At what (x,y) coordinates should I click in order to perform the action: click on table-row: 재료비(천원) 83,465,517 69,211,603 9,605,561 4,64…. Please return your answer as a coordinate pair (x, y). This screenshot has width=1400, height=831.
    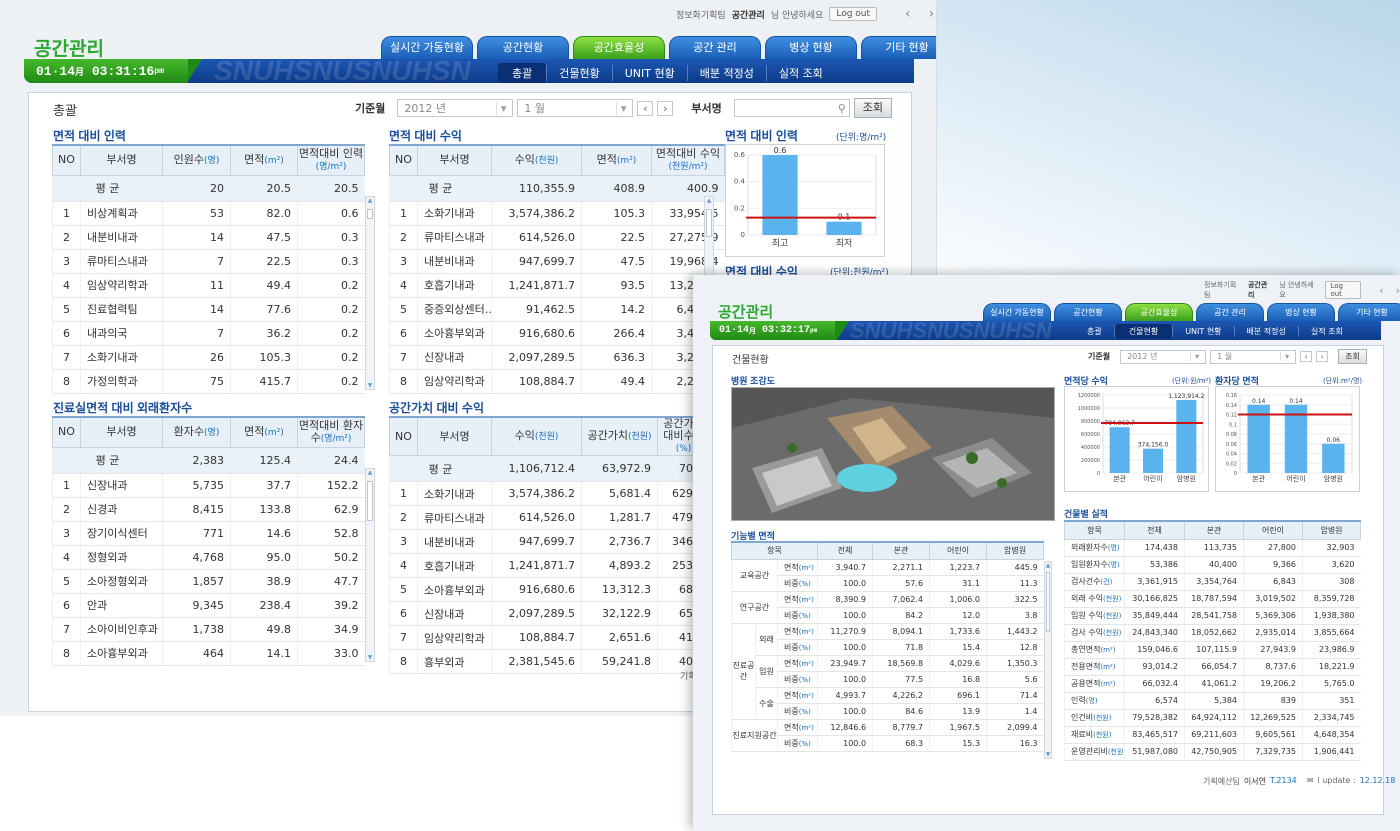
    Looking at the image, I should click on (1212, 735).